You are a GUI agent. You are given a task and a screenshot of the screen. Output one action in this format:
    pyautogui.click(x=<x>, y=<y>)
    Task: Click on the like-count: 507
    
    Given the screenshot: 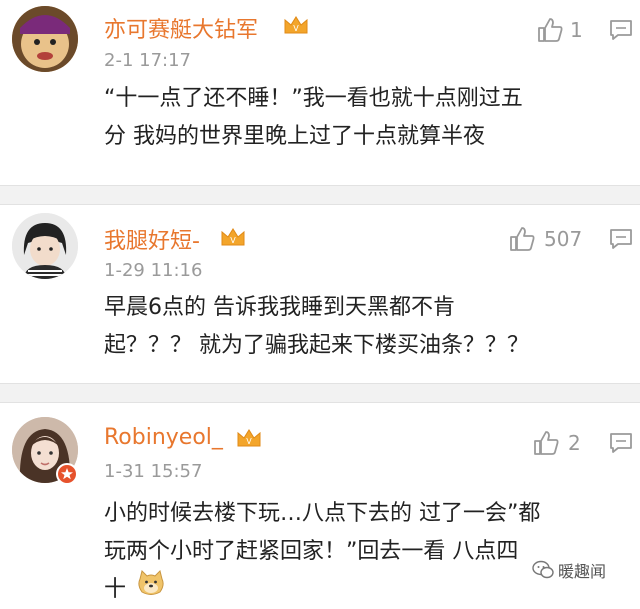 What is the action you would take?
    pyautogui.click(x=563, y=239)
    